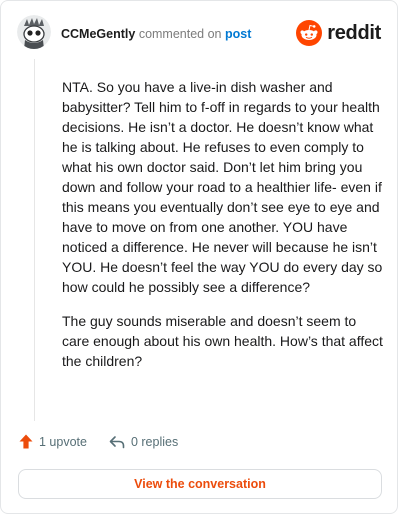  I want to click on reddit-snoo-icon, so click(309, 33).